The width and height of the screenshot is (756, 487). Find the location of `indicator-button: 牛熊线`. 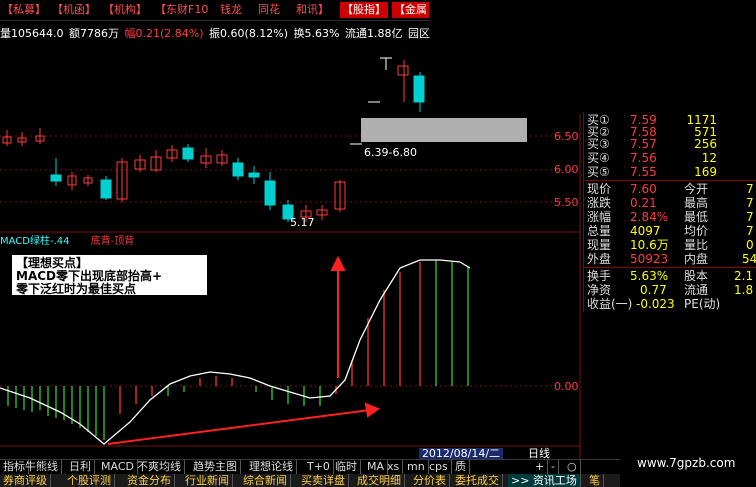

indicator-button: 牛熊线 is located at coordinates (42, 467).